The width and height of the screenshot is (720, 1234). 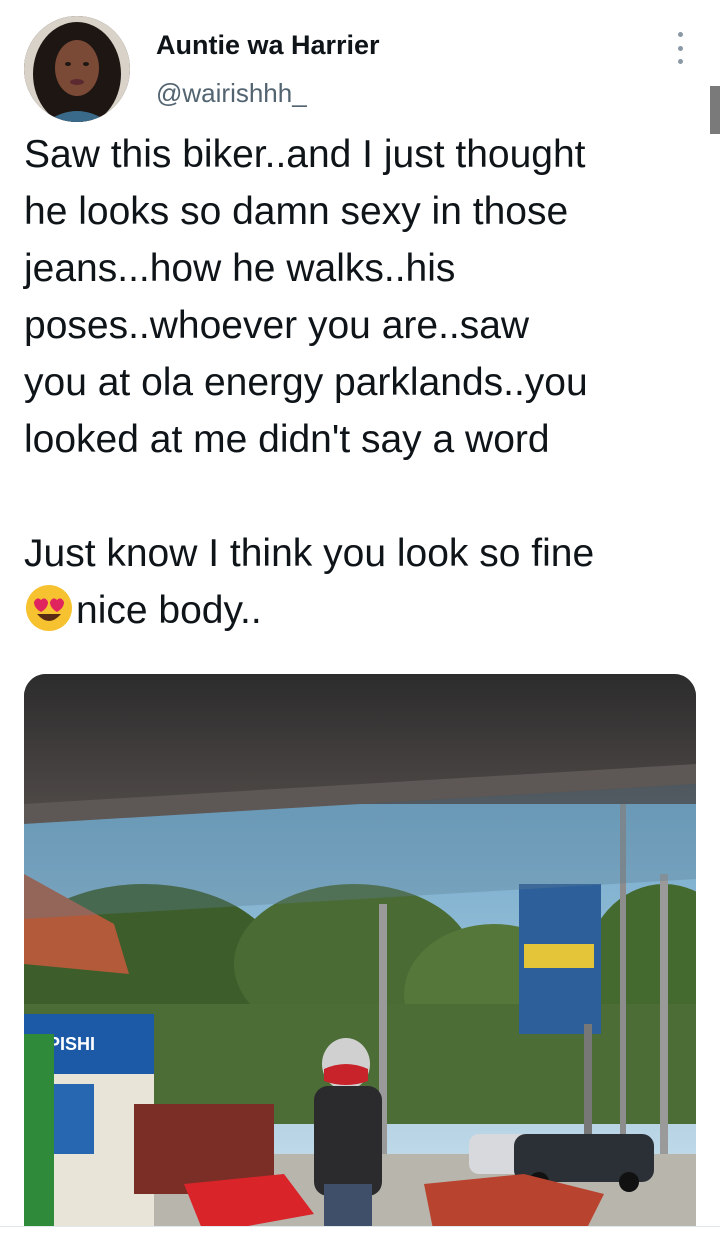 What do you see at coordinates (169, 610) in the screenshot?
I see `tweet-text-fragment: nice body..` at bounding box center [169, 610].